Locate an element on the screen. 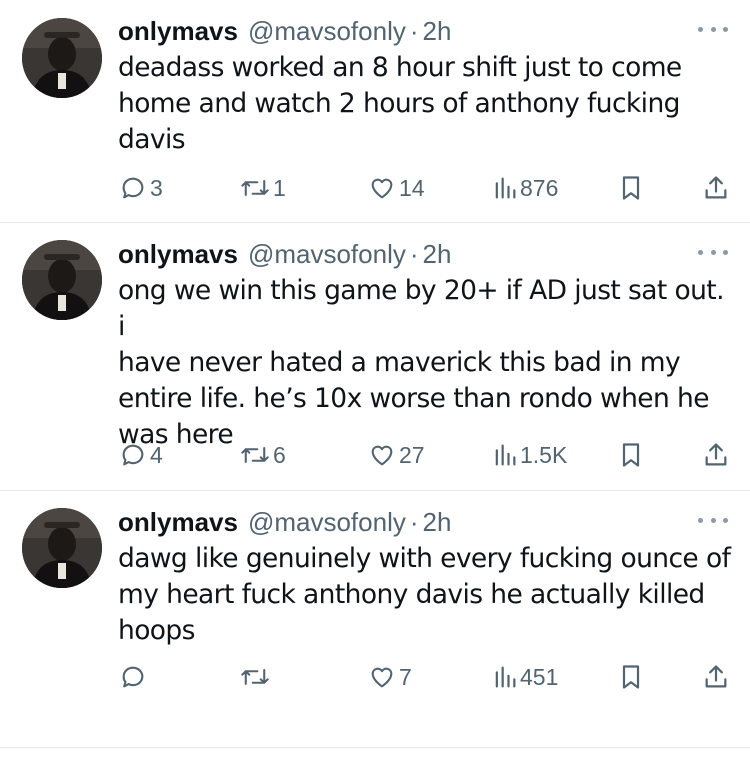 The image size is (750, 758). view-count: 451 is located at coordinates (539, 676).